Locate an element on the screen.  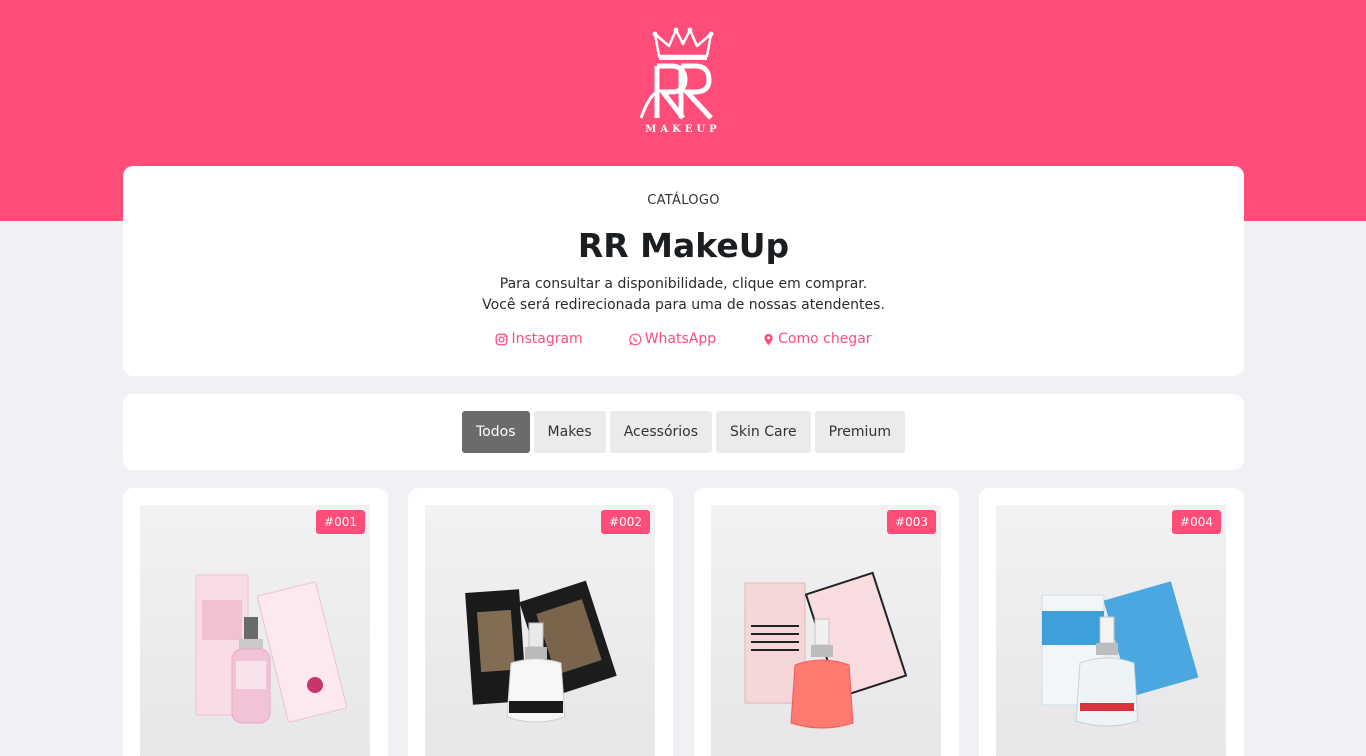
filter-acessorios-button: Acessórios is located at coordinates (661, 432).